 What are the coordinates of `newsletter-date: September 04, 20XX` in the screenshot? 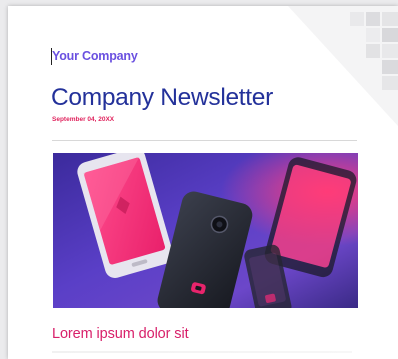 It's located at (83, 119).